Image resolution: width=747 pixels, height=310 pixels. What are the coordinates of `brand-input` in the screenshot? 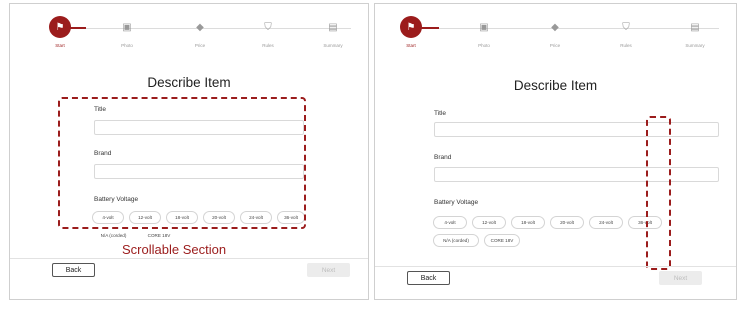 It's located at (576, 174).